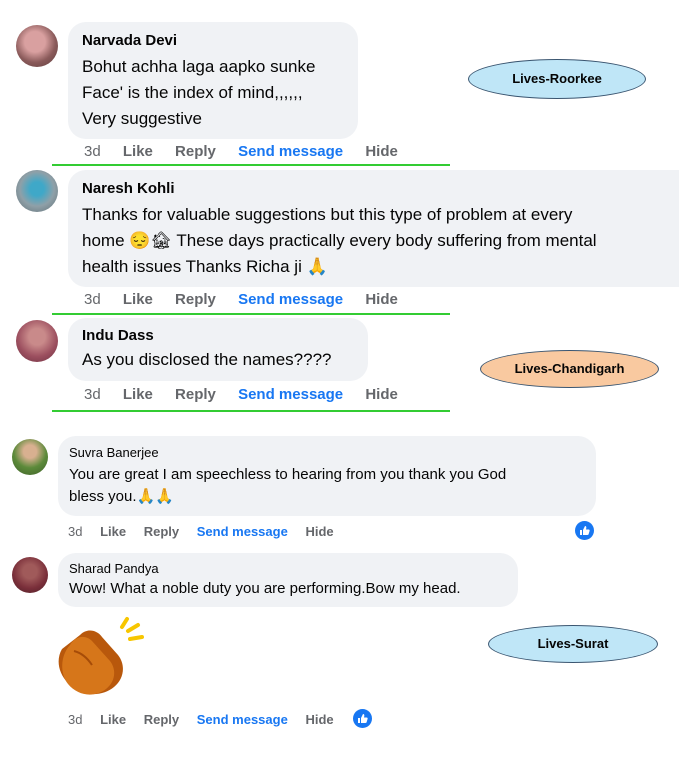 The image size is (679, 769). Describe the element at coordinates (199, 66) in the screenshot. I see `comment-text: Bohut achha laga aapko sunke` at that location.